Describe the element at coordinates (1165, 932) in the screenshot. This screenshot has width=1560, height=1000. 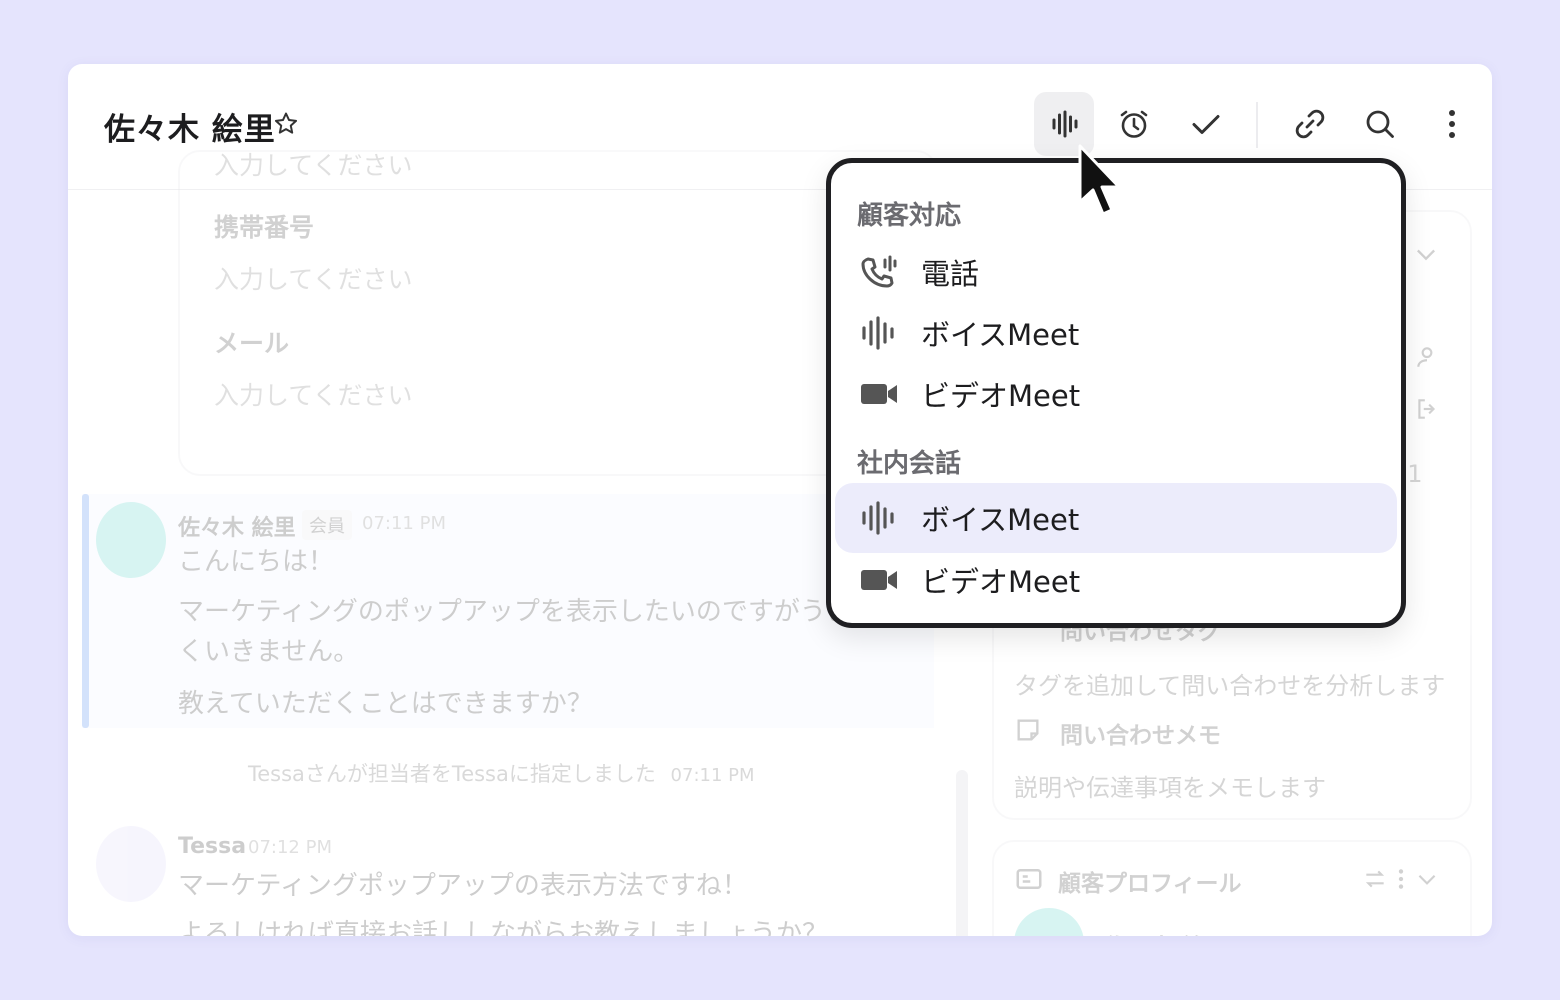
I see `profile-name: 佐々木 絵里` at that location.